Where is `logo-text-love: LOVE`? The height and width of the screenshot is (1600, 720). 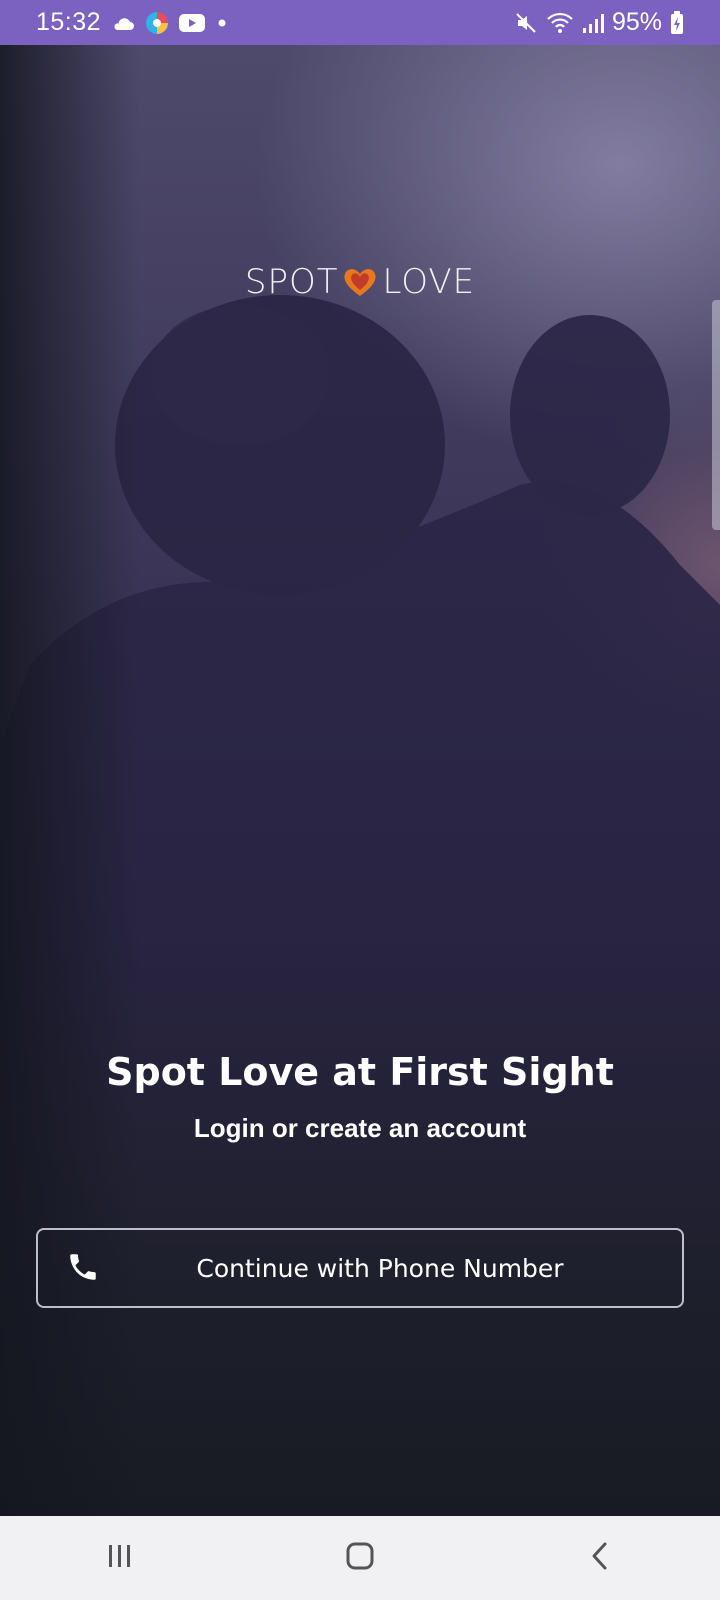 logo-text-love: LOVE is located at coordinates (429, 282).